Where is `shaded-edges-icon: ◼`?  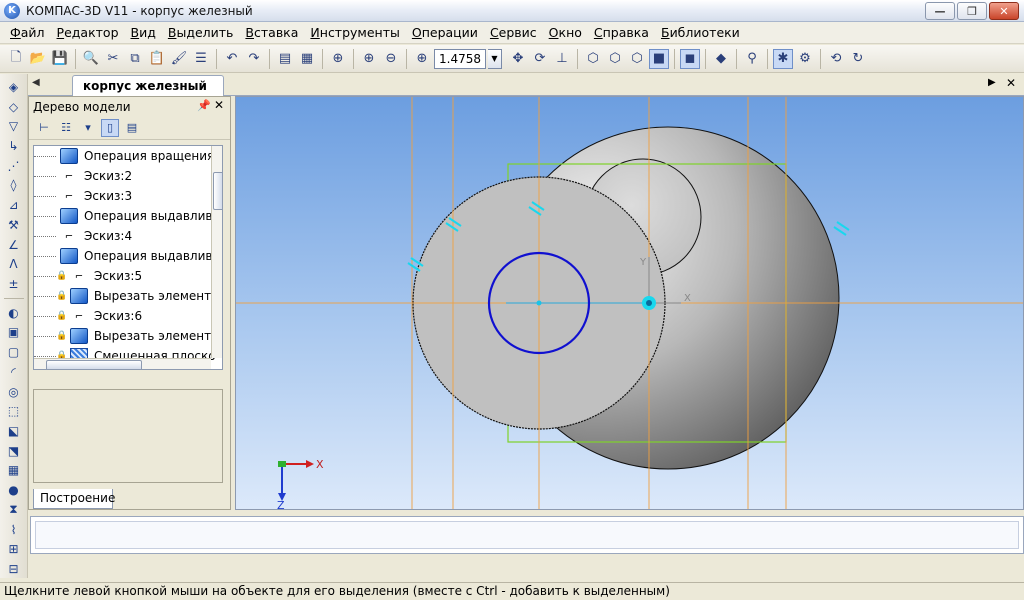 shaded-edges-icon: ◼ is located at coordinates (690, 58).